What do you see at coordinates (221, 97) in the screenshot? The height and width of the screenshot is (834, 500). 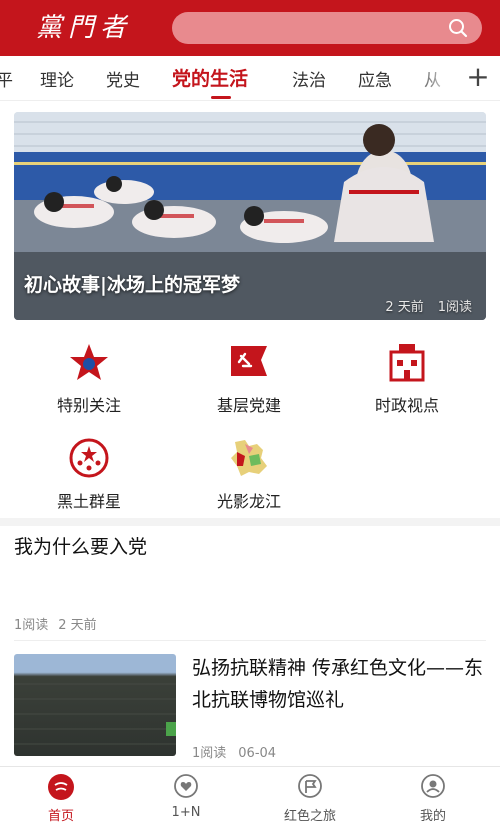 I see `active-tab-indicator` at bounding box center [221, 97].